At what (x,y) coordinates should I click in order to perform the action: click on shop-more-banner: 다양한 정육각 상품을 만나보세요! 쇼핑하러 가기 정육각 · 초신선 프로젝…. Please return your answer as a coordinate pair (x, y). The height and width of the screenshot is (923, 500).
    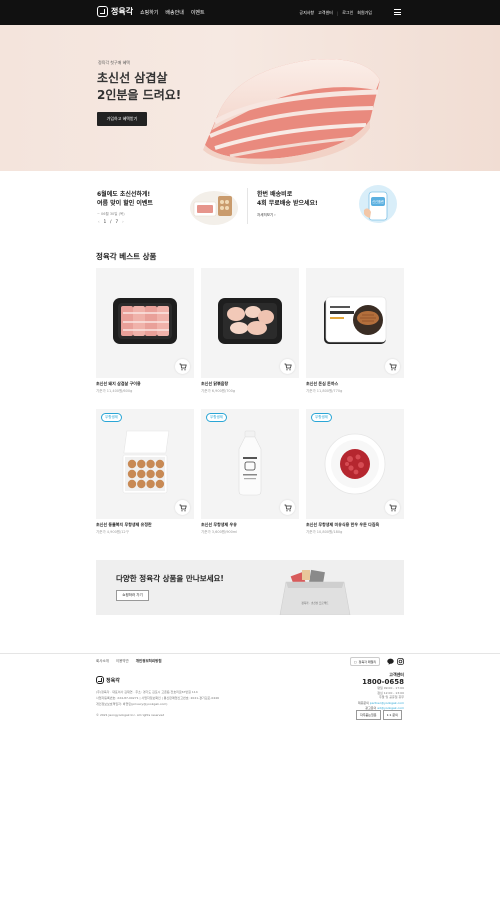
    Looking at the image, I should click on (250, 587).